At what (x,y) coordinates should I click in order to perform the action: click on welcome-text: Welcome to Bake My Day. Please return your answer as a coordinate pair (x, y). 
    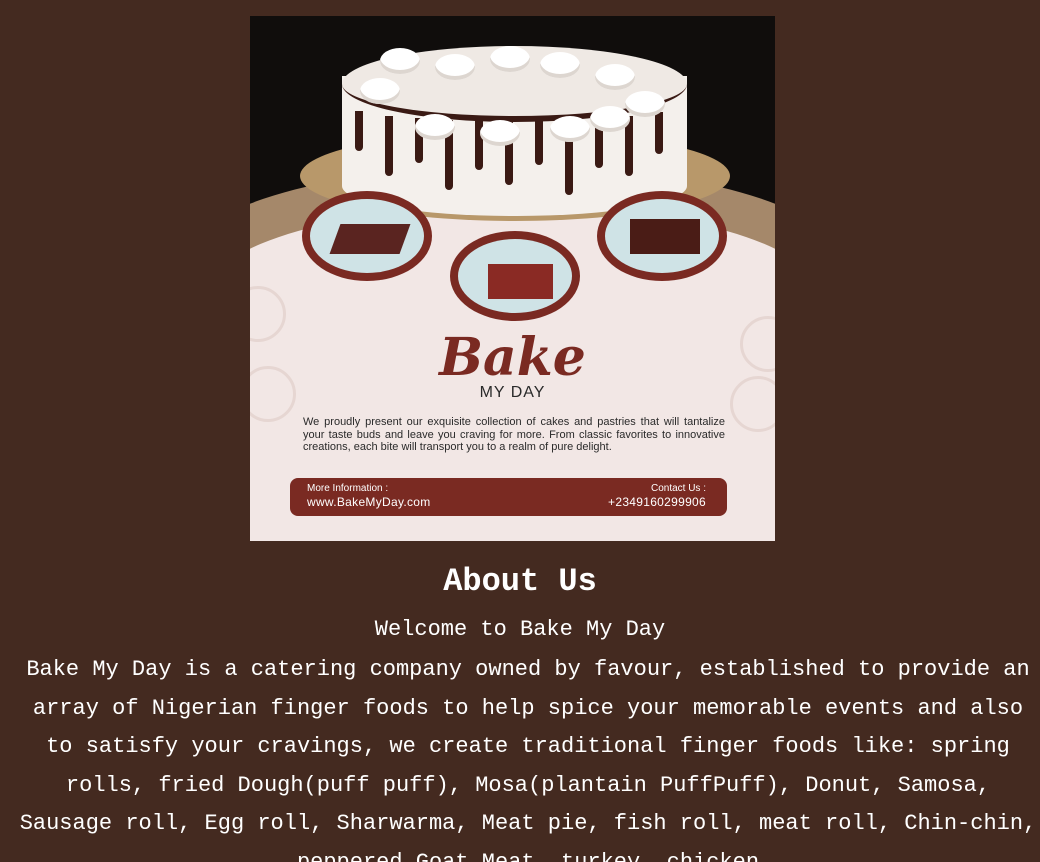
    Looking at the image, I should click on (520, 629).